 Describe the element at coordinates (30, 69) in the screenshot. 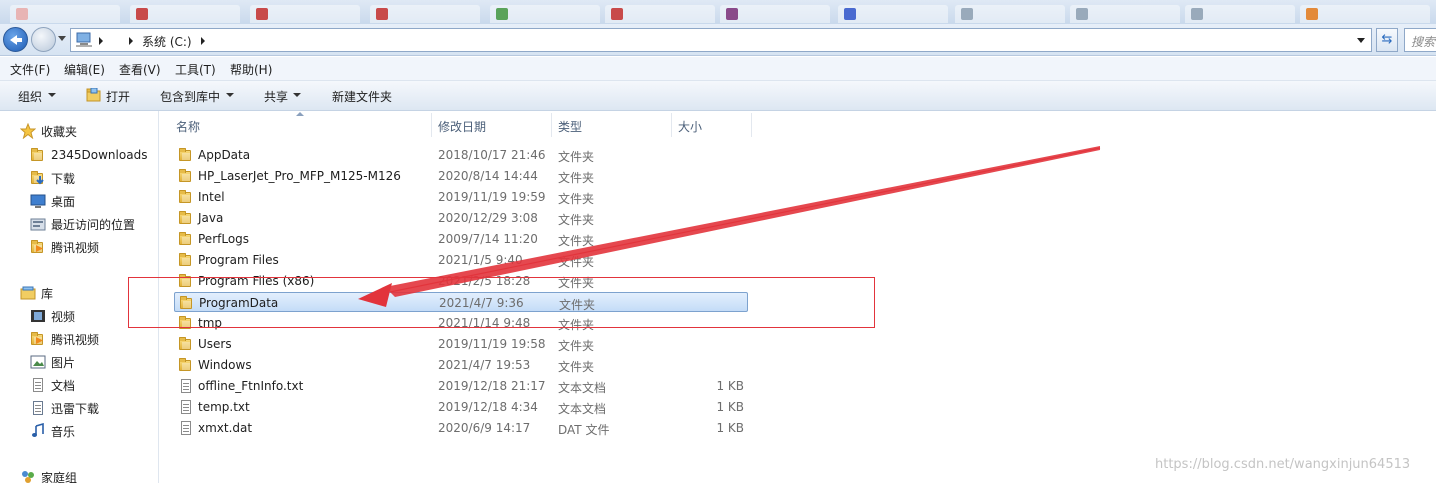

I see `menu-file: 文件(F)` at that location.